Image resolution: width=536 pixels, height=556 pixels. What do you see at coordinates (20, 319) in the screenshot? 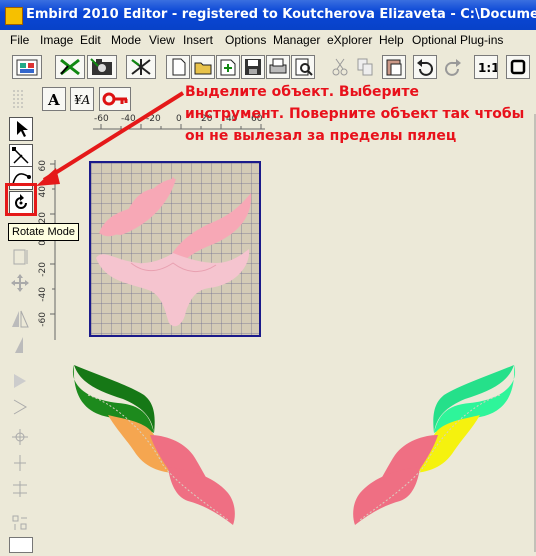
I see `mirror-icon` at bounding box center [20, 319].